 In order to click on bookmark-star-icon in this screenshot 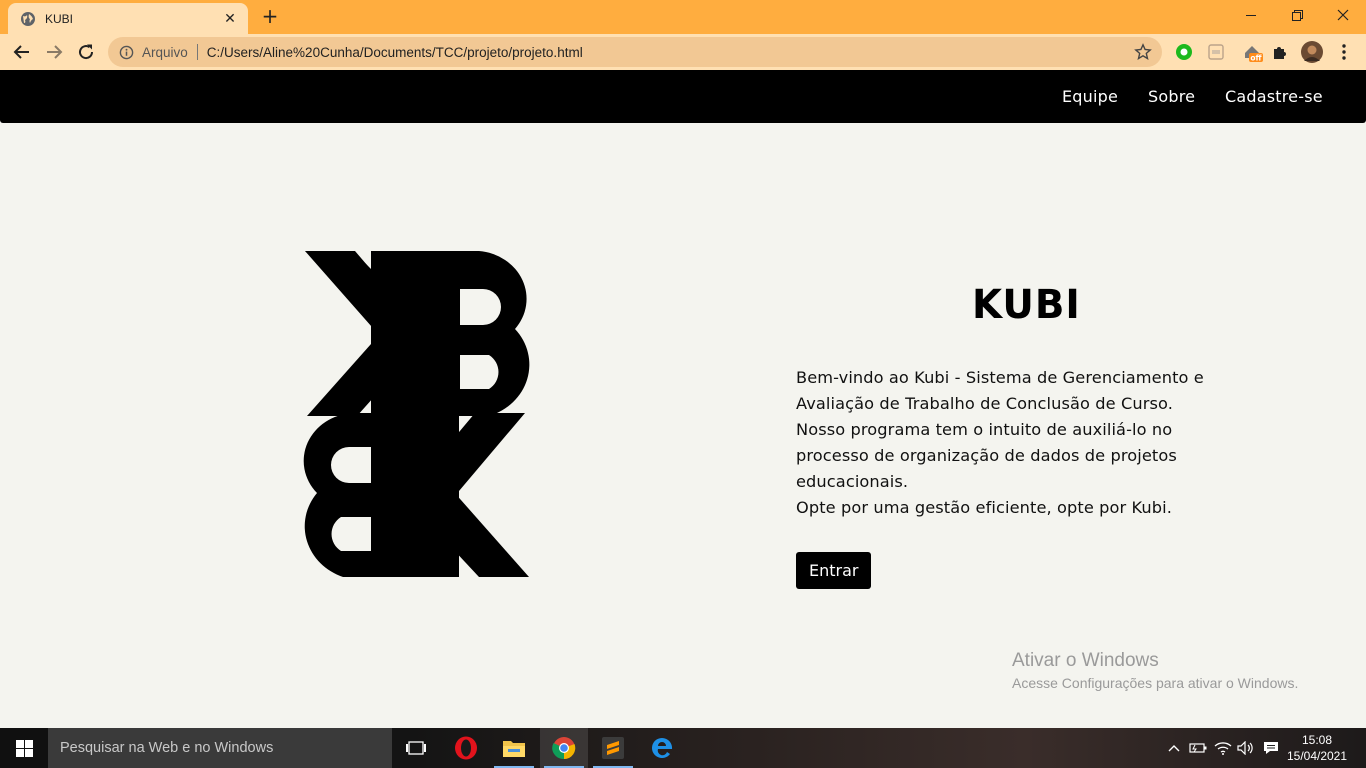, I will do `click(1143, 52)`.